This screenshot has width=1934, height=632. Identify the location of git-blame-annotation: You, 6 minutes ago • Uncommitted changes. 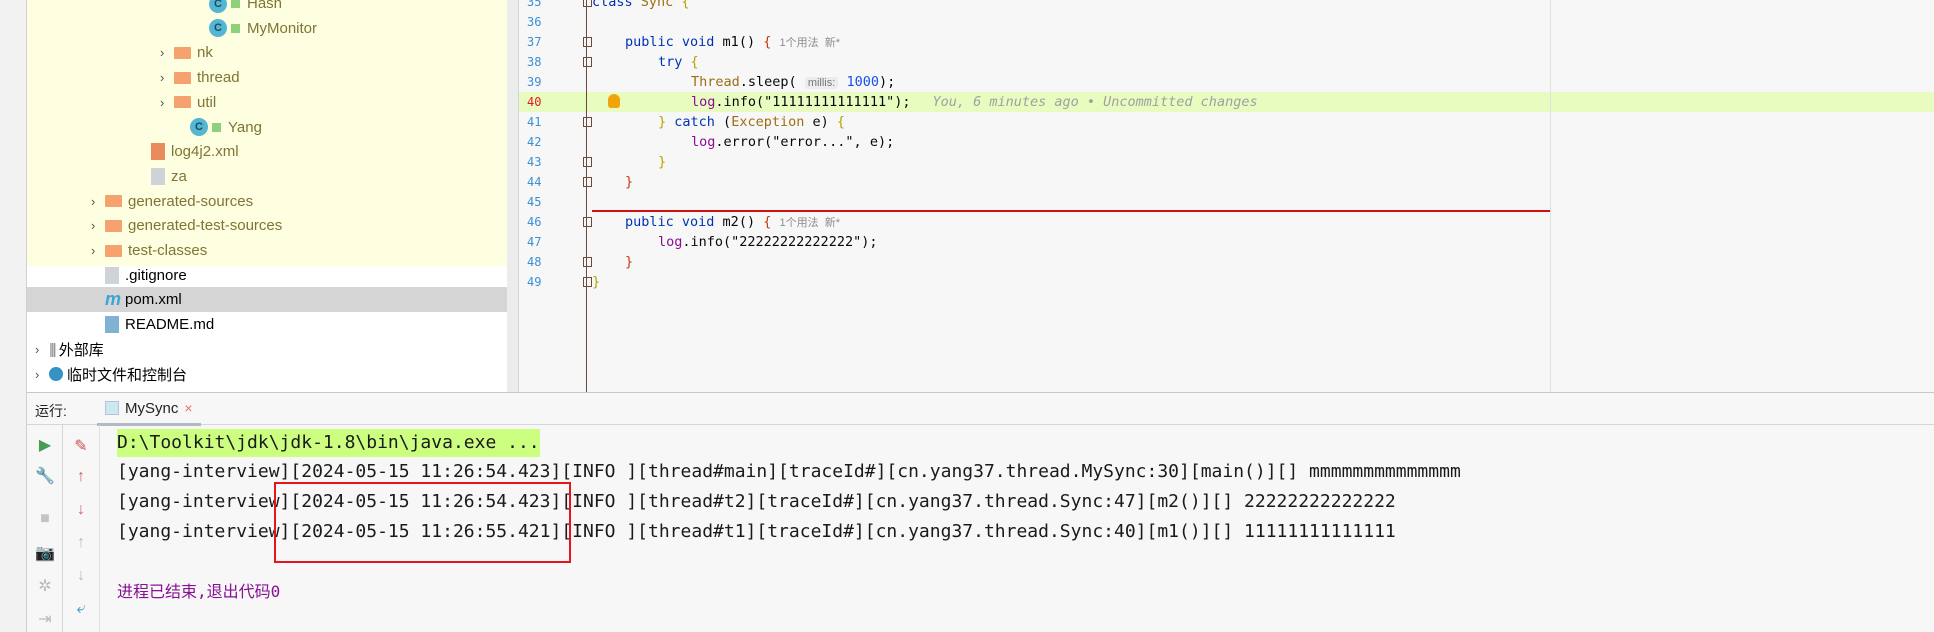
(1095, 102).